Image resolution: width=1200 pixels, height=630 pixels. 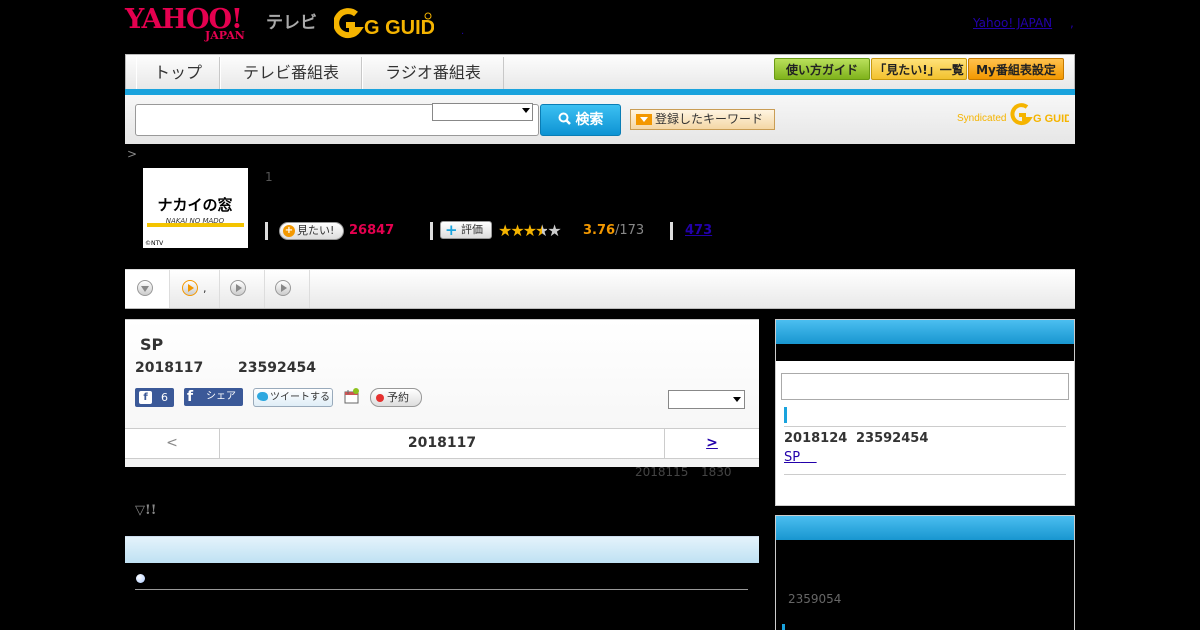 I want to click on want-button: + 見たい!, so click(x=311, y=231).